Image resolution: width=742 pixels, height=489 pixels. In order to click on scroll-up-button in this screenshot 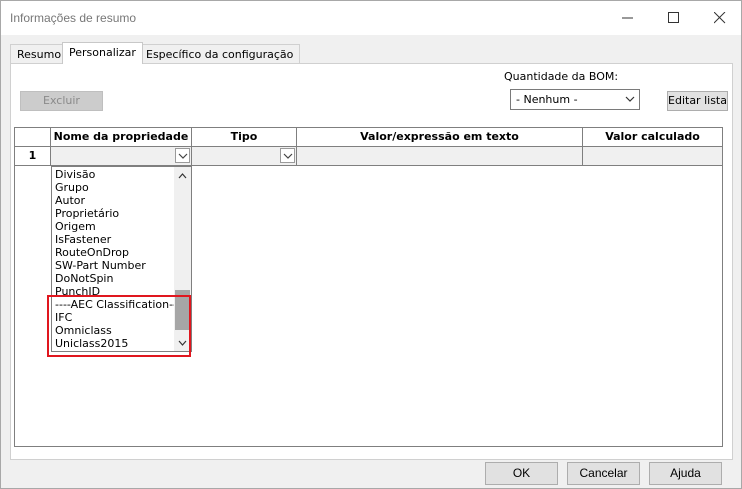, I will do `click(182, 175)`.